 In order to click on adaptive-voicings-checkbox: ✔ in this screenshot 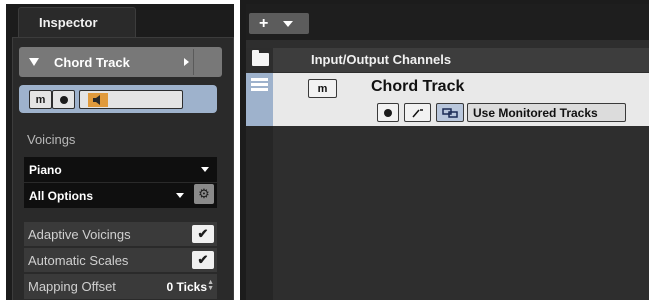, I will do `click(203, 234)`.